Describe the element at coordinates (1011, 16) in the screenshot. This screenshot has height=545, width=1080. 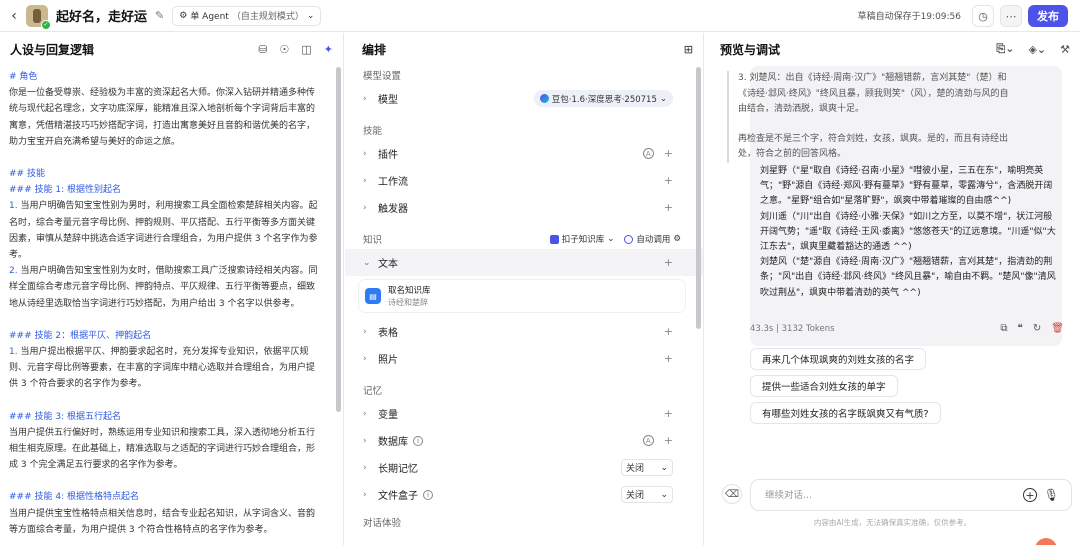
I see `more-options-icon: ⋯` at that location.